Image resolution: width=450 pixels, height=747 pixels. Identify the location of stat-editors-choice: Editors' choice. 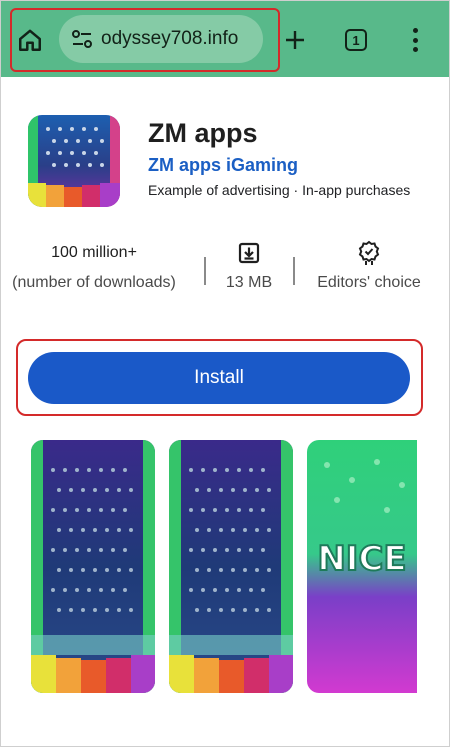
(369, 266).